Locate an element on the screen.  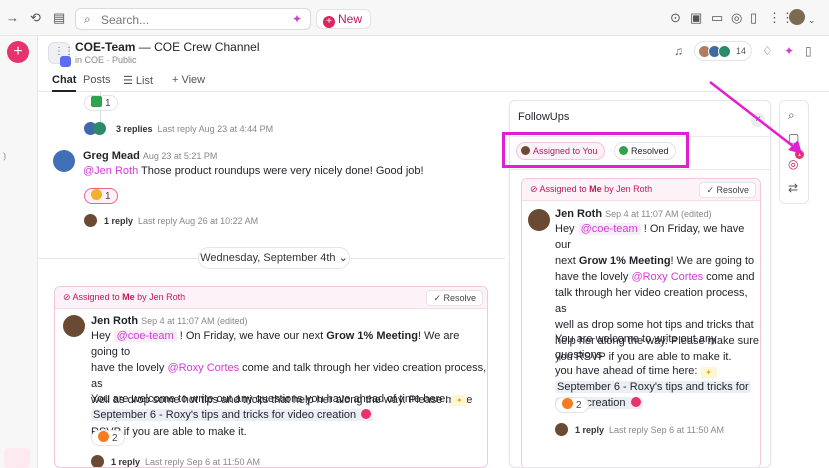
left-rail: + ⦆ is located at coordinates (19, 252).